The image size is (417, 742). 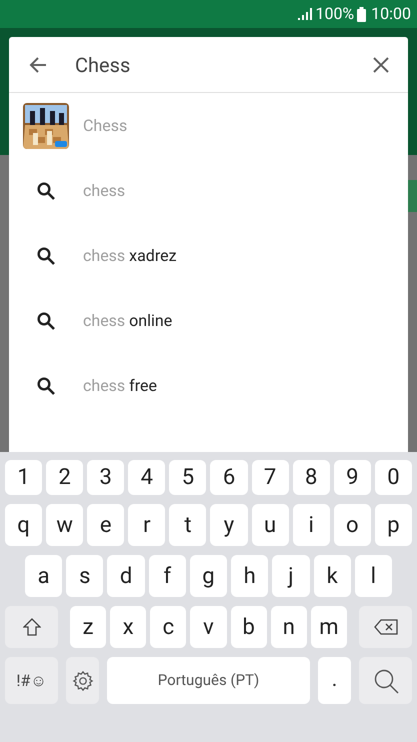 What do you see at coordinates (126, 576) in the screenshot?
I see `keyboard-key: d` at bounding box center [126, 576].